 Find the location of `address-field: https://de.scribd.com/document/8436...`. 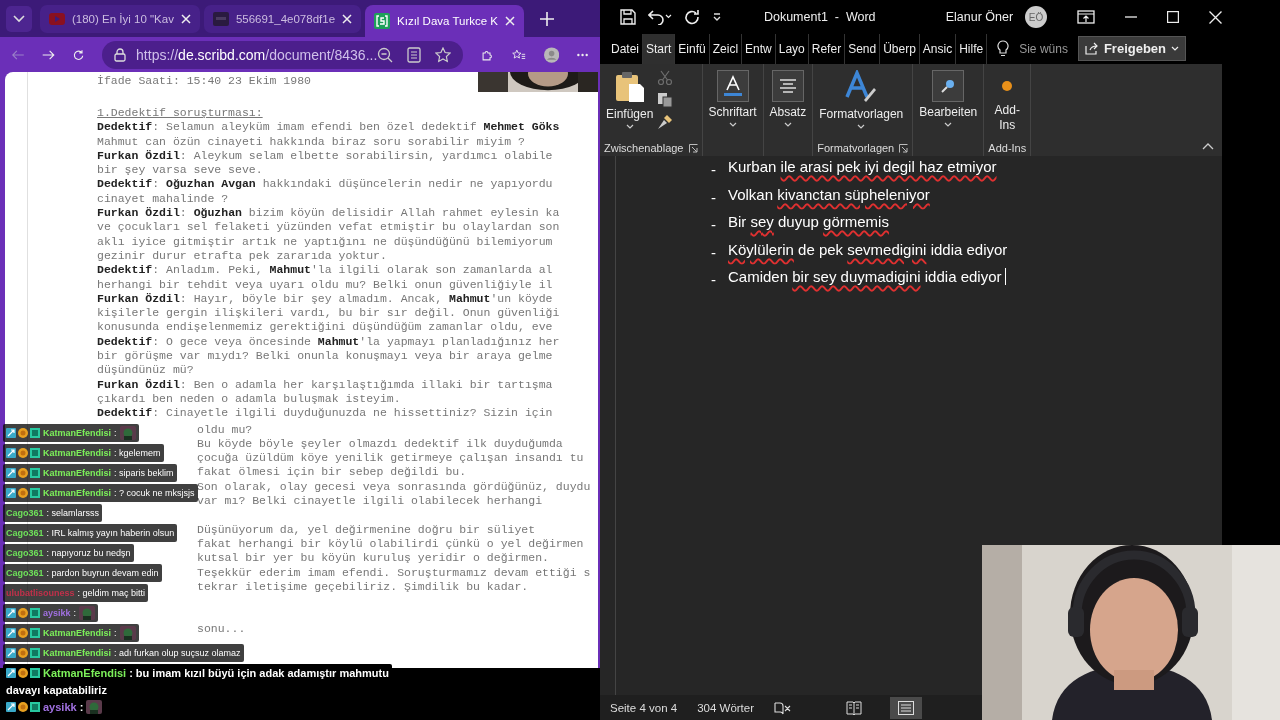

address-field: https://de.scribd.com/document/8436... is located at coordinates (283, 54).